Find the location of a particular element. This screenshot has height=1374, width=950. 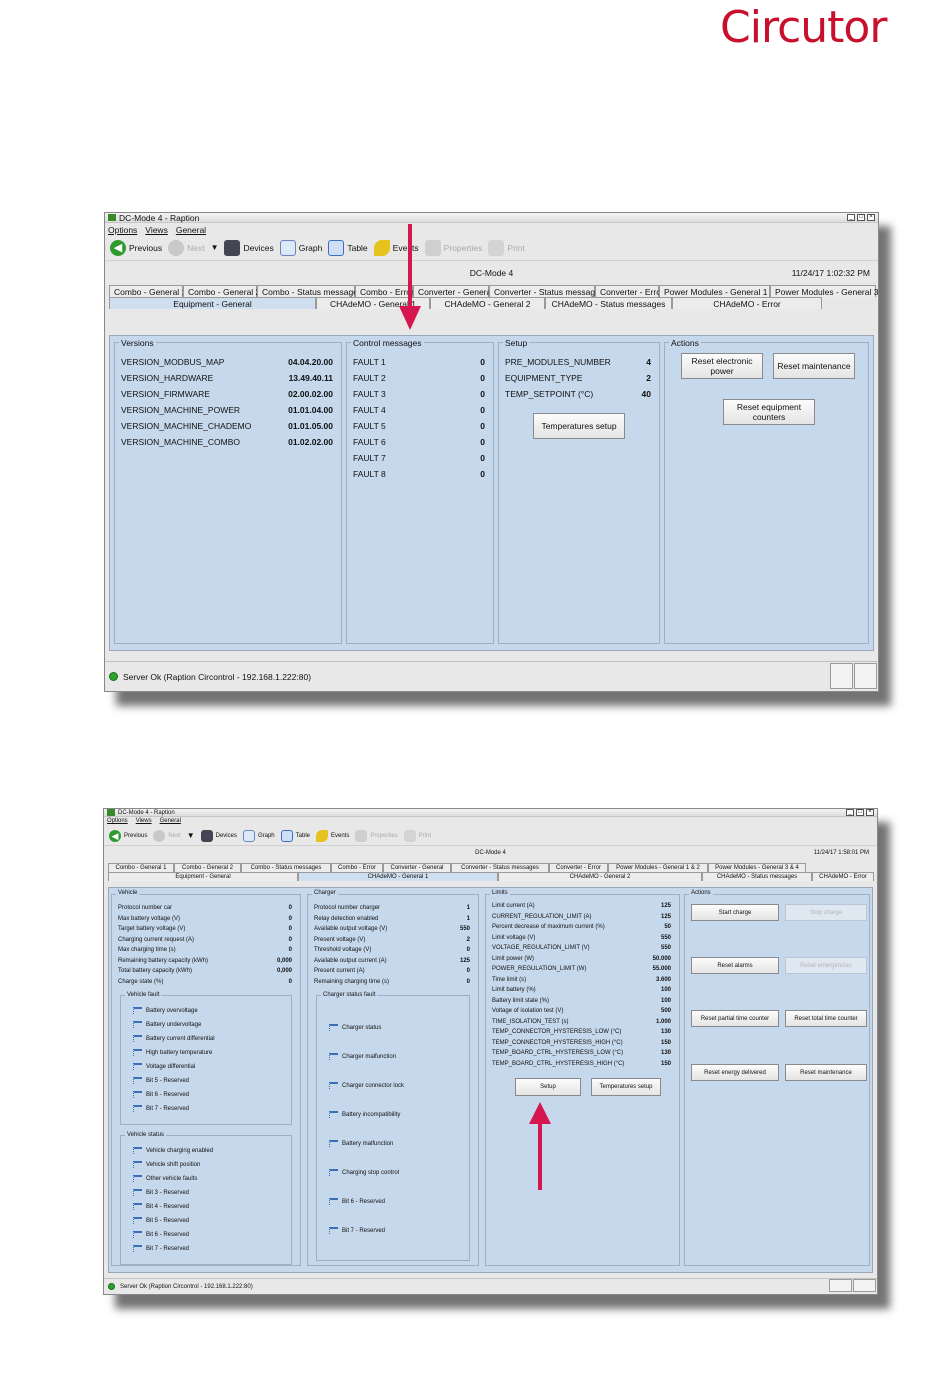

kv-row: Battery limit state (%) 100 is located at coordinates (581, 1000).